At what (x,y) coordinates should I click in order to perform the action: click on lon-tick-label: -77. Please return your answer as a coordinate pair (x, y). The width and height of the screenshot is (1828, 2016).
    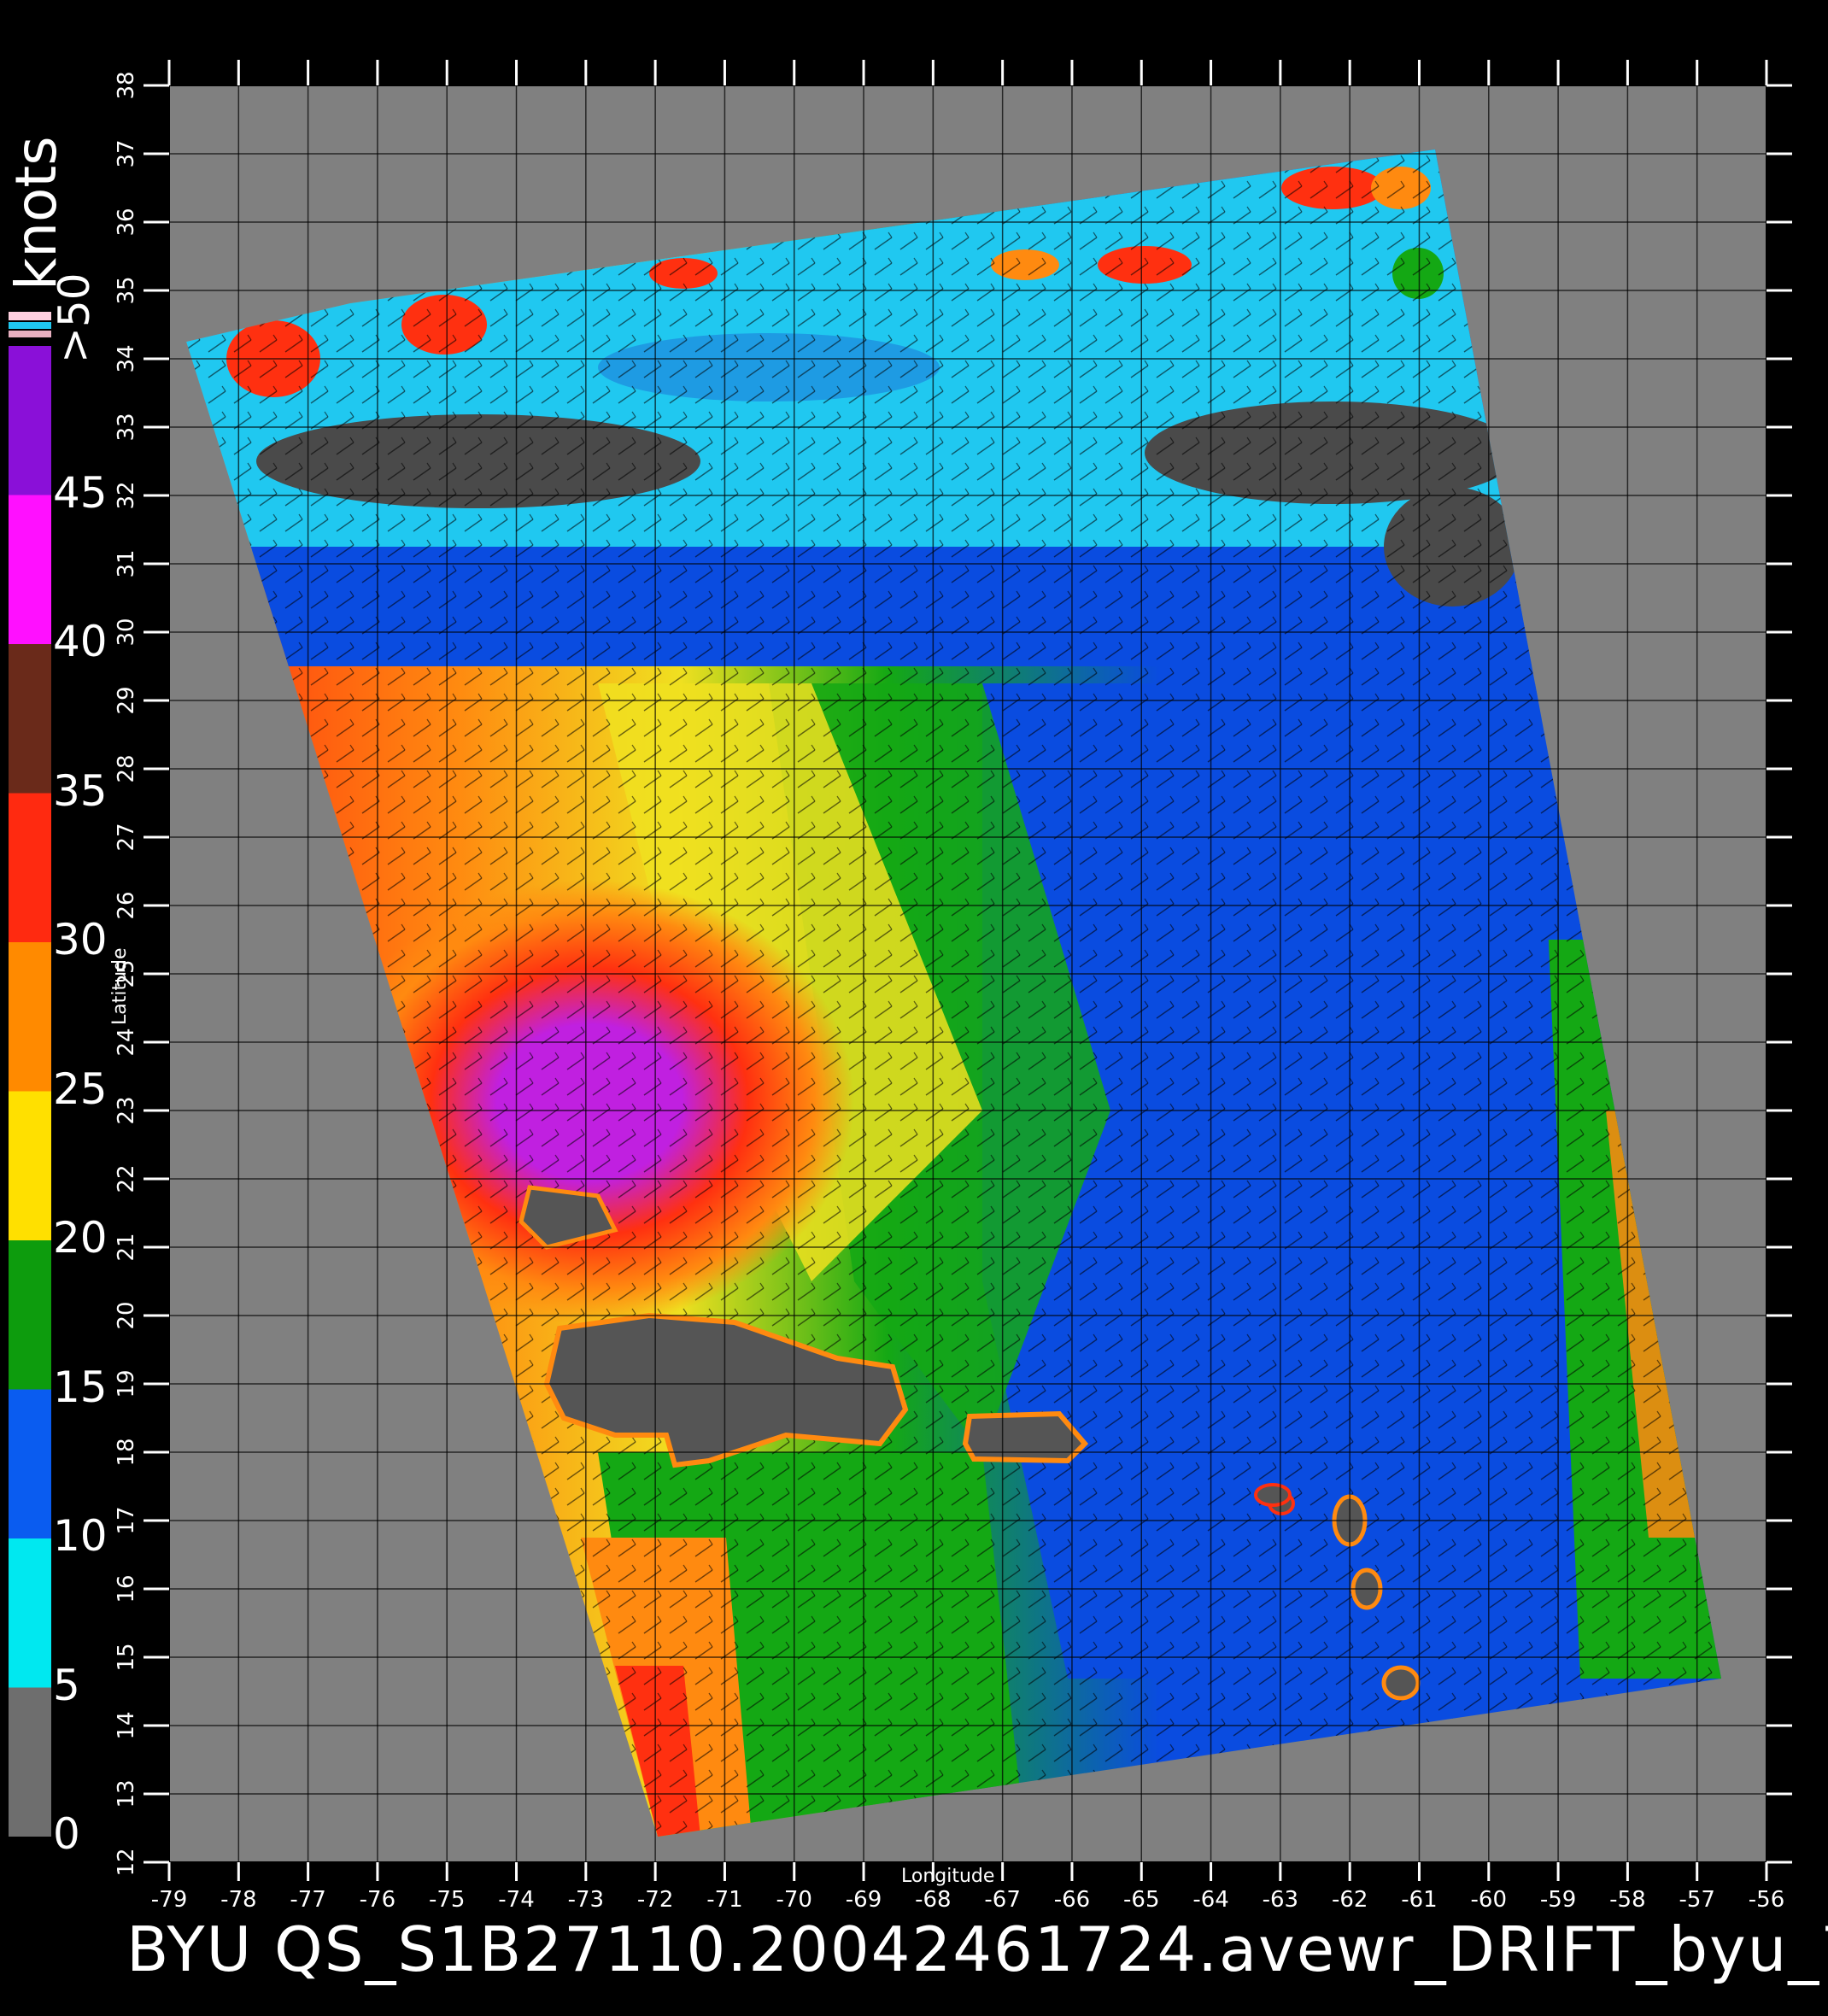
    Looking at the image, I should click on (308, 1900).